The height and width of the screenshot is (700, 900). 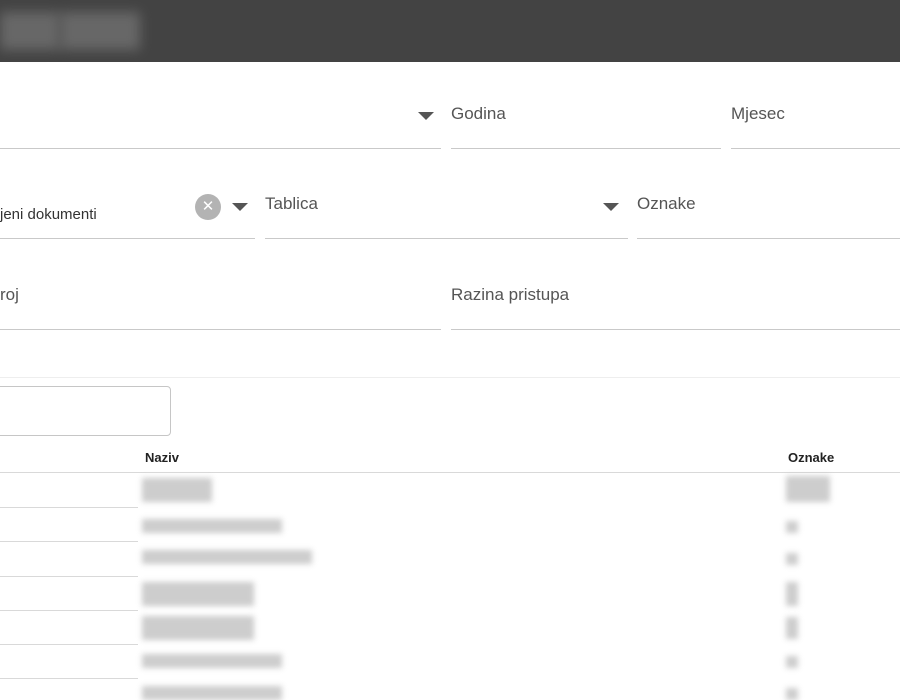 What do you see at coordinates (446, 205) in the screenshot?
I see `tablica-select-field: Tablica` at bounding box center [446, 205].